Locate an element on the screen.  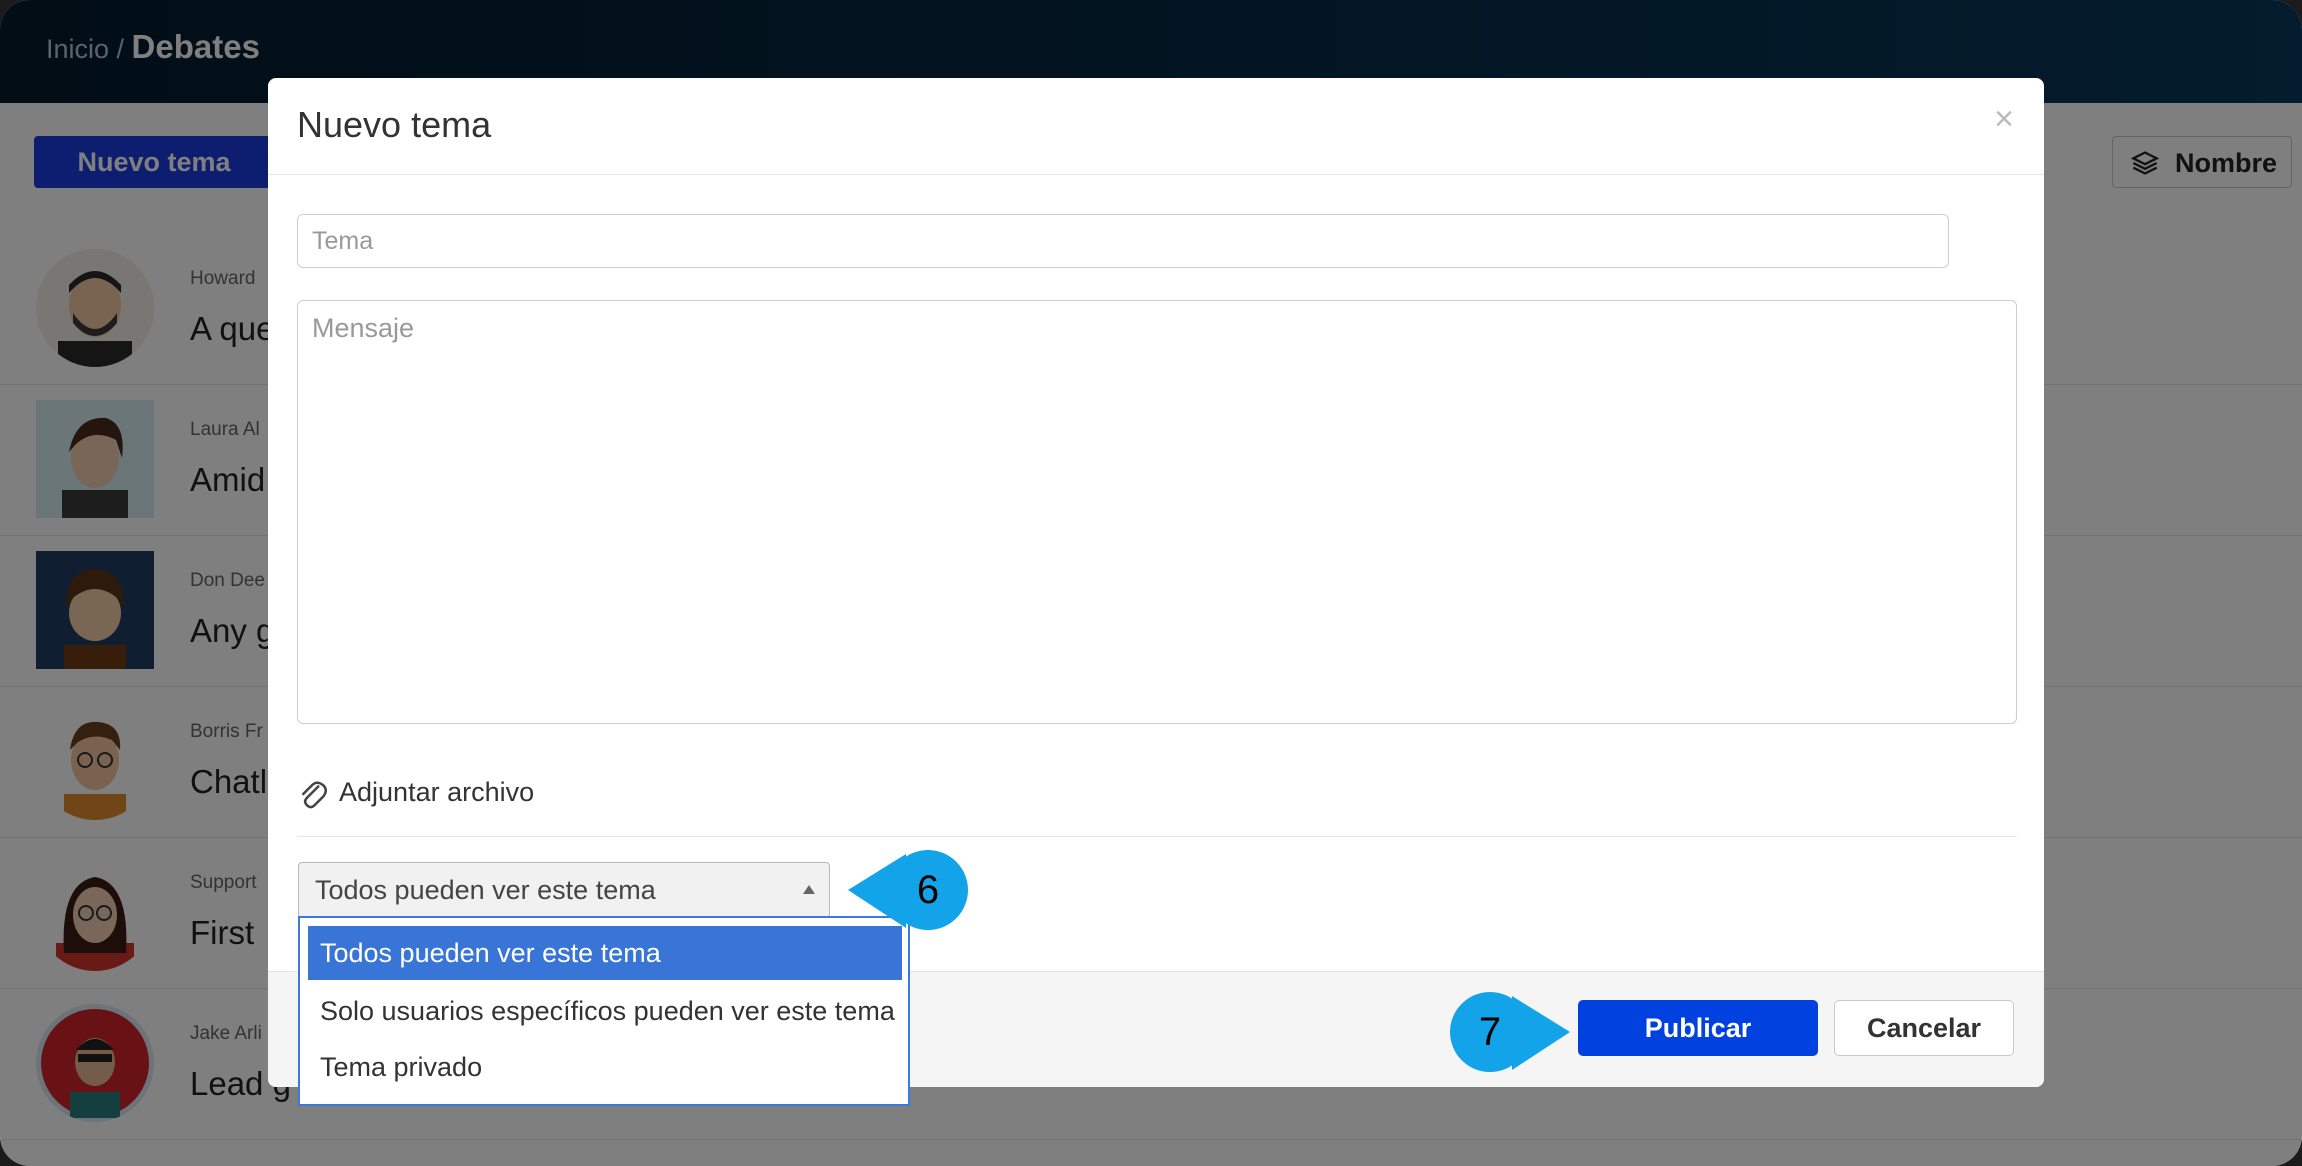
subject-input is located at coordinates (1123, 241).